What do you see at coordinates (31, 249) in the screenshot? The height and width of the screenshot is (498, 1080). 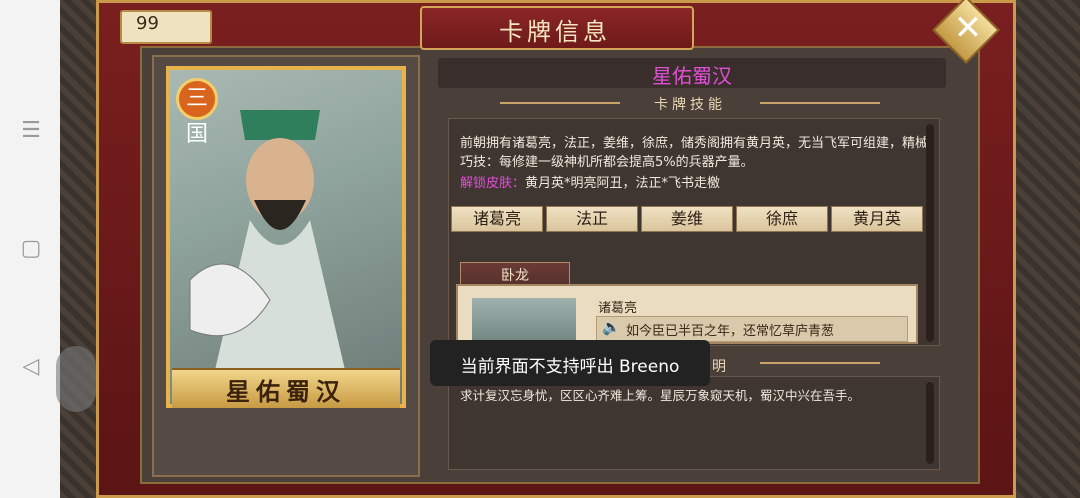 I see `home-icon: ▢` at bounding box center [31, 249].